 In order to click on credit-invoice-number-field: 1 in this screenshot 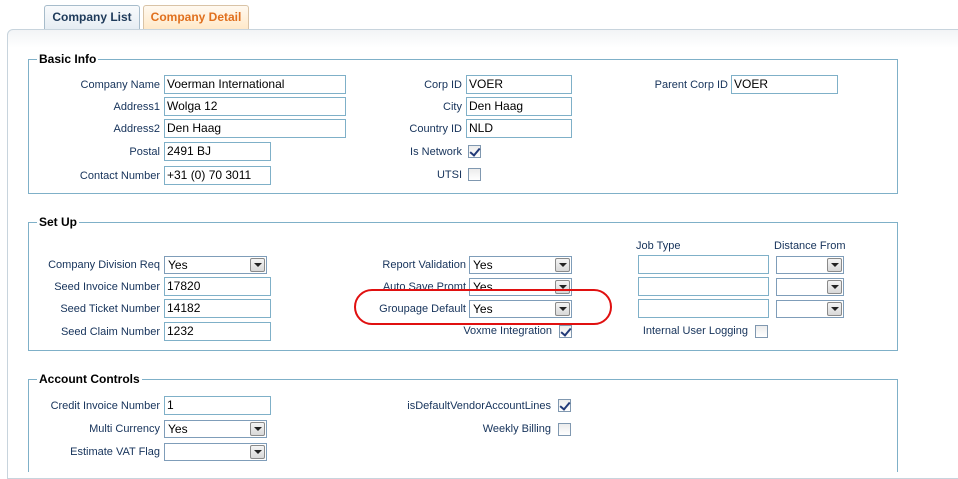, I will do `click(217, 405)`.